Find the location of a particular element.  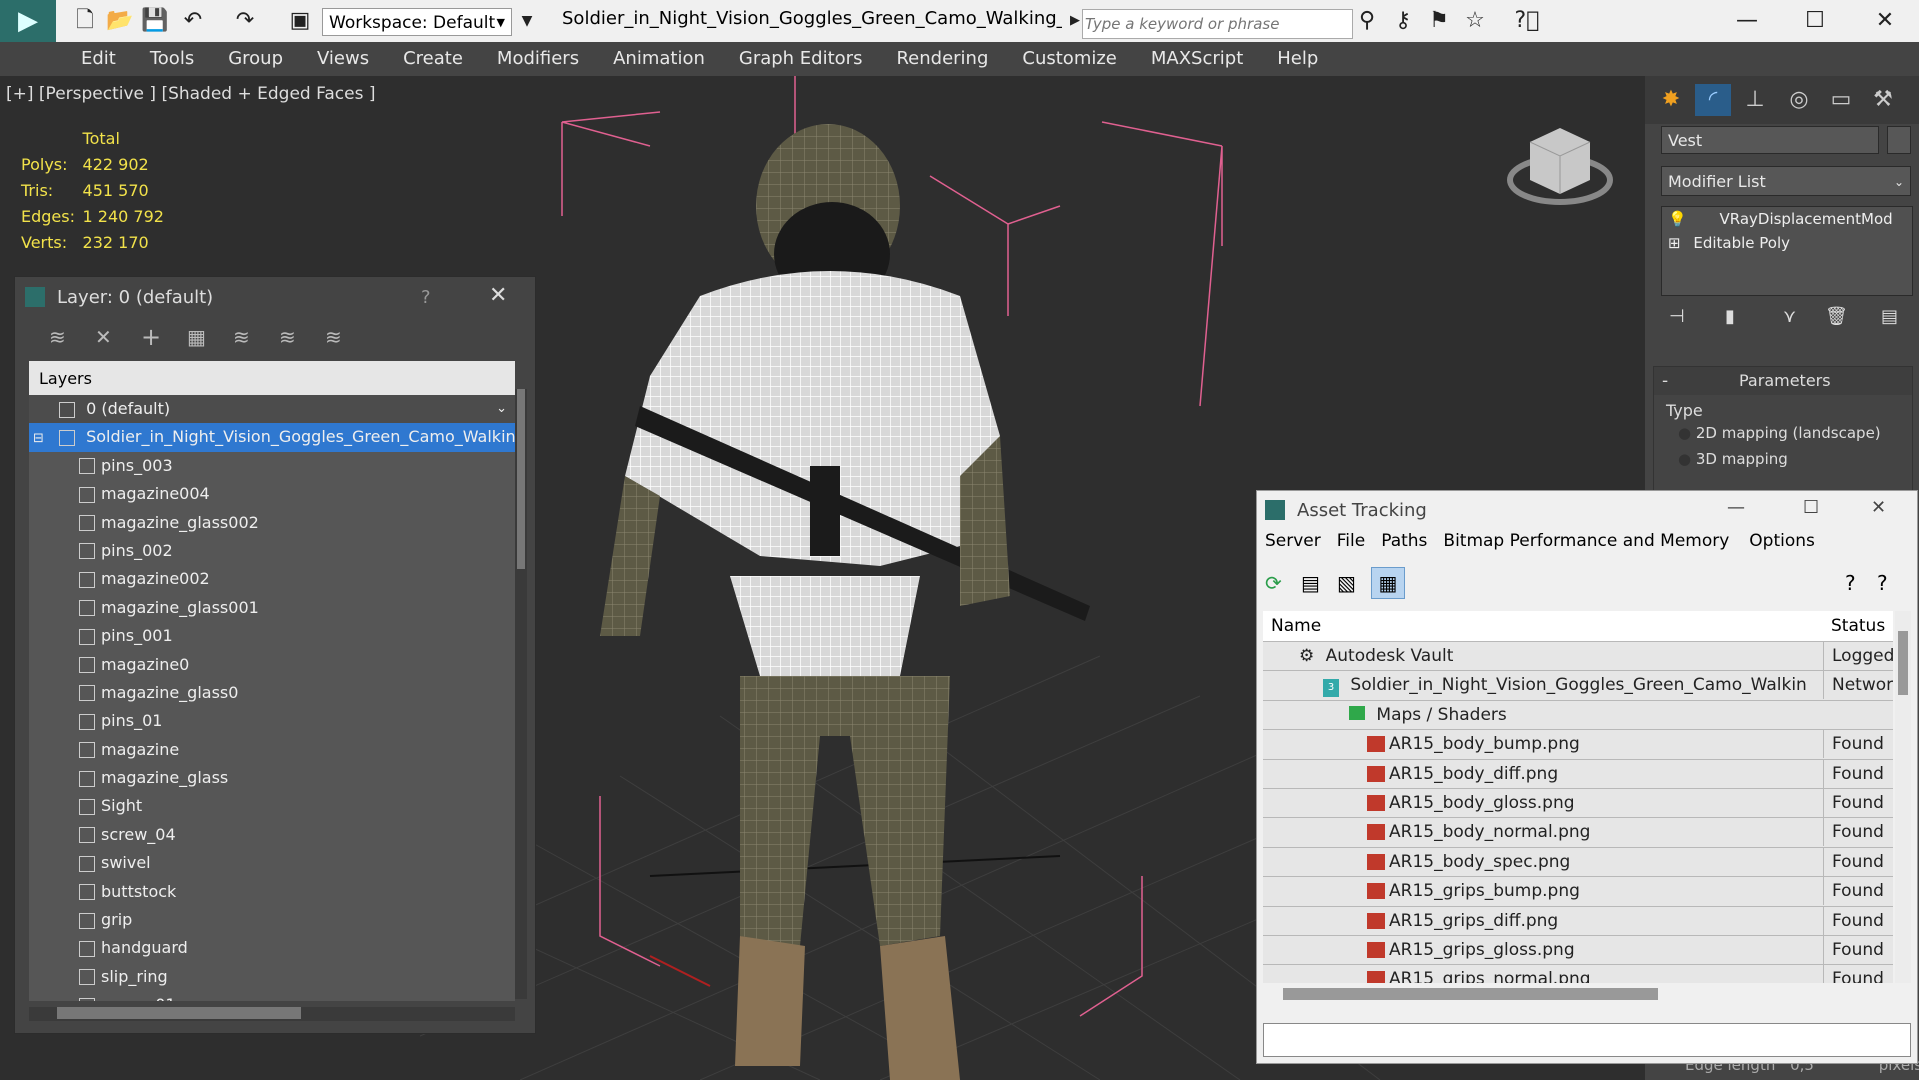

asset-file-row: AR15_grips_diff.png Found is located at coordinates (1578, 921).